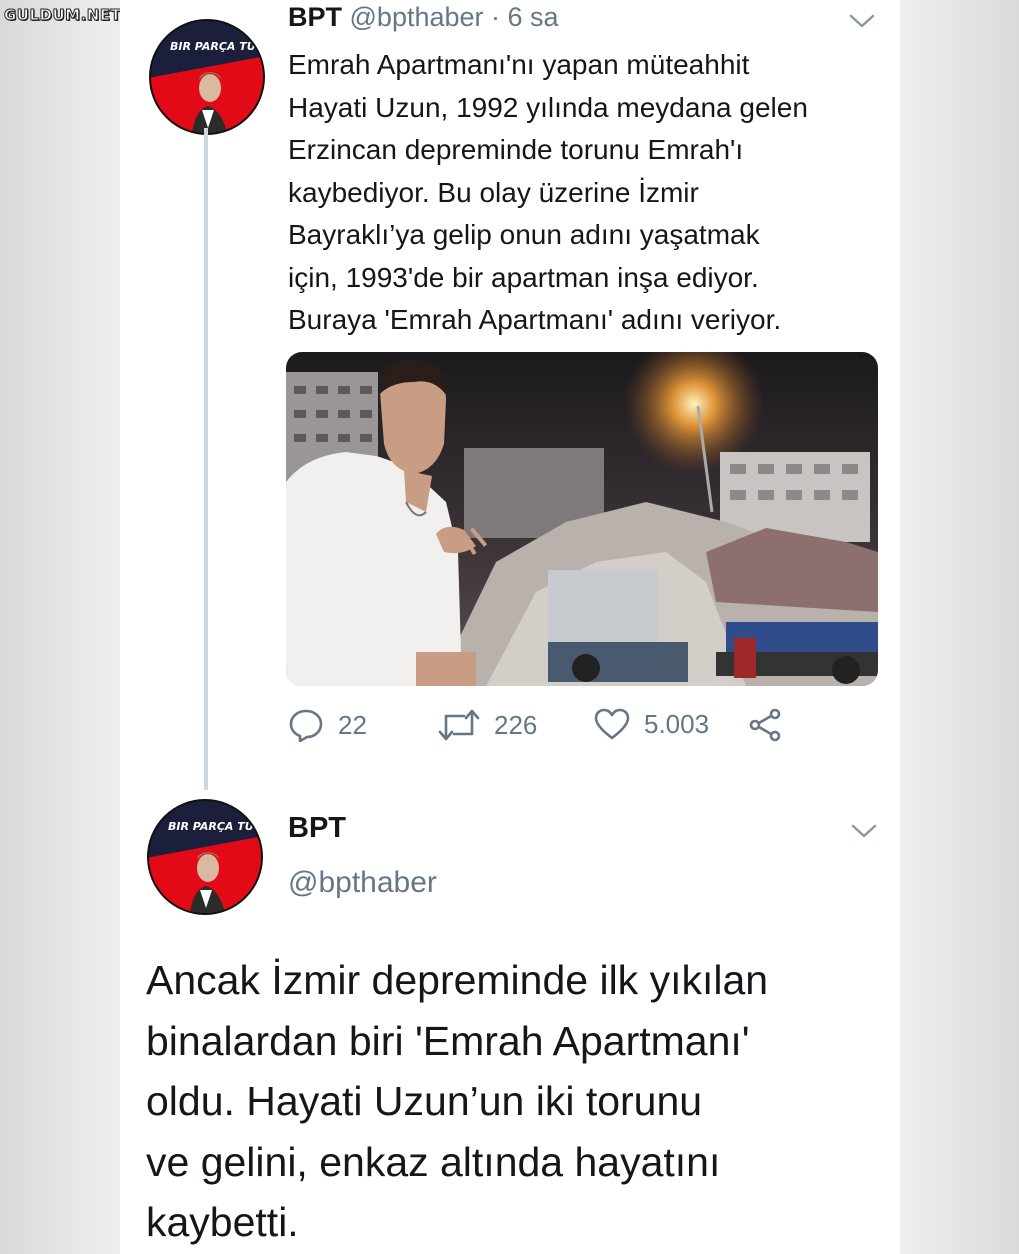 This screenshot has height=1254, width=1019. Describe the element at coordinates (525, 17) in the screenshot. I see `tweet-time: · 6 sa` at that location.